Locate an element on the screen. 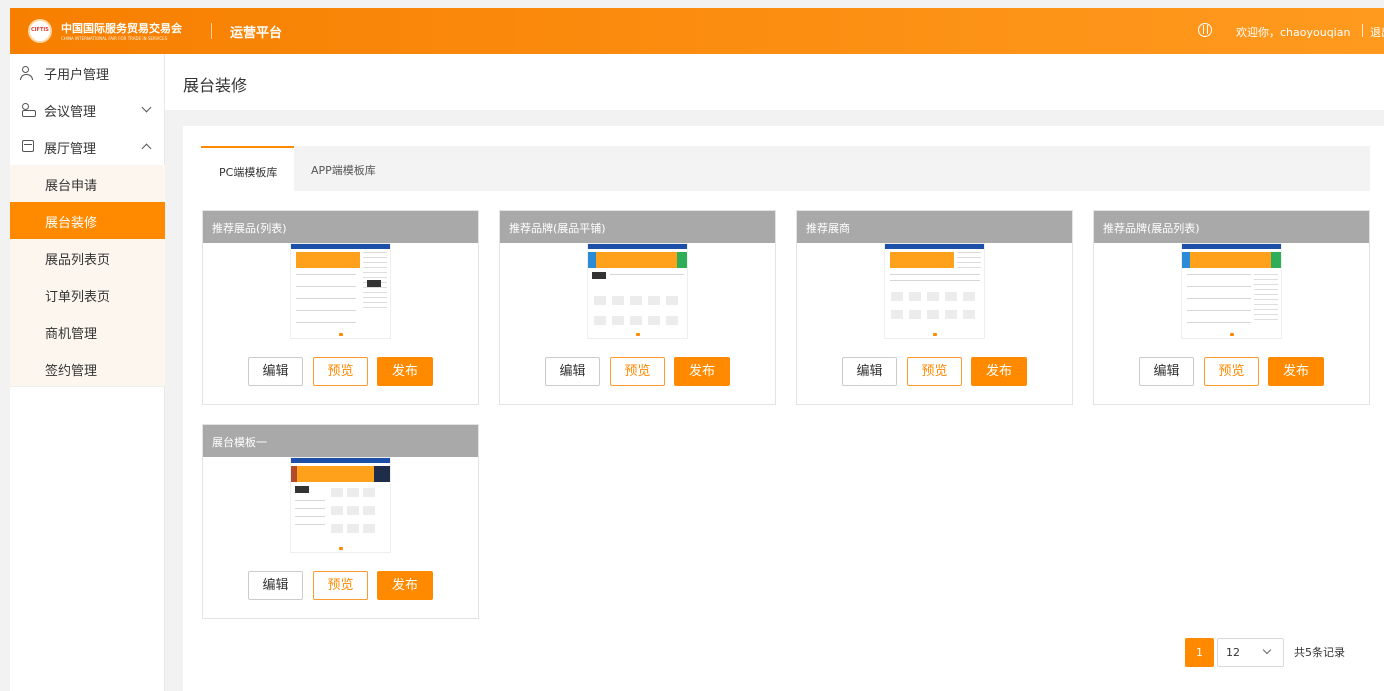 The image size is (1384, 691). submenu: 展台申请 展台装修 展品列表页 订单列表页 商机管理 签约管理 is located at coordinates (87, 276).